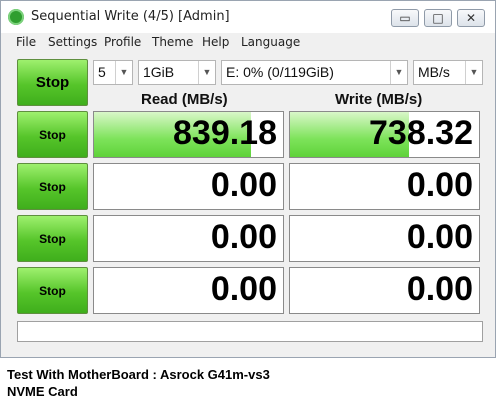  What do you see at coordinates (471, 18) in the screenshot?
I see `close-button: ✕` at bounding box center [471, 18].